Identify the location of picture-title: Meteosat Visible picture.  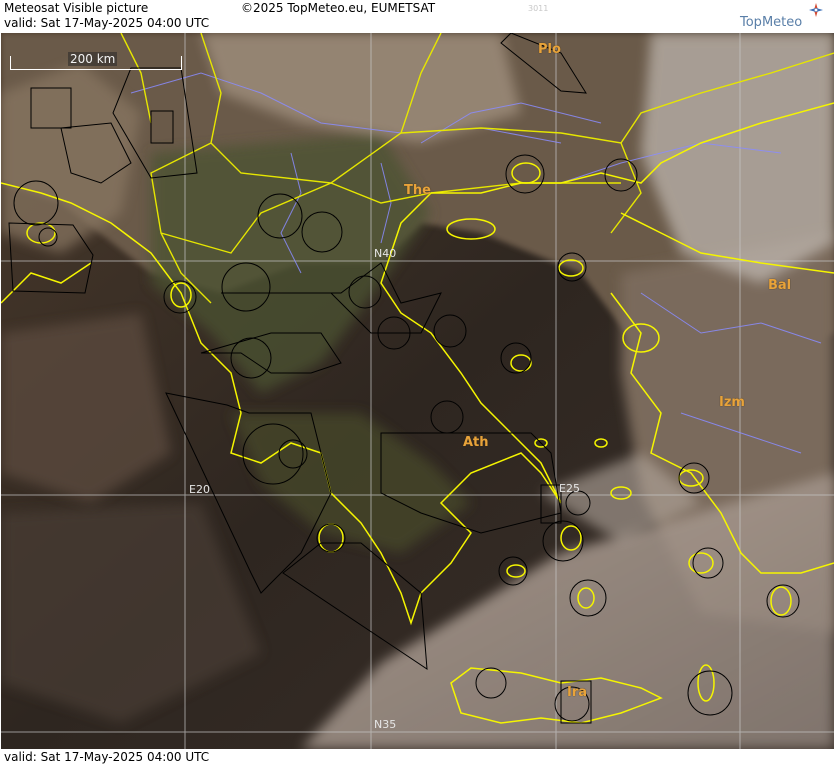
(76, 8).